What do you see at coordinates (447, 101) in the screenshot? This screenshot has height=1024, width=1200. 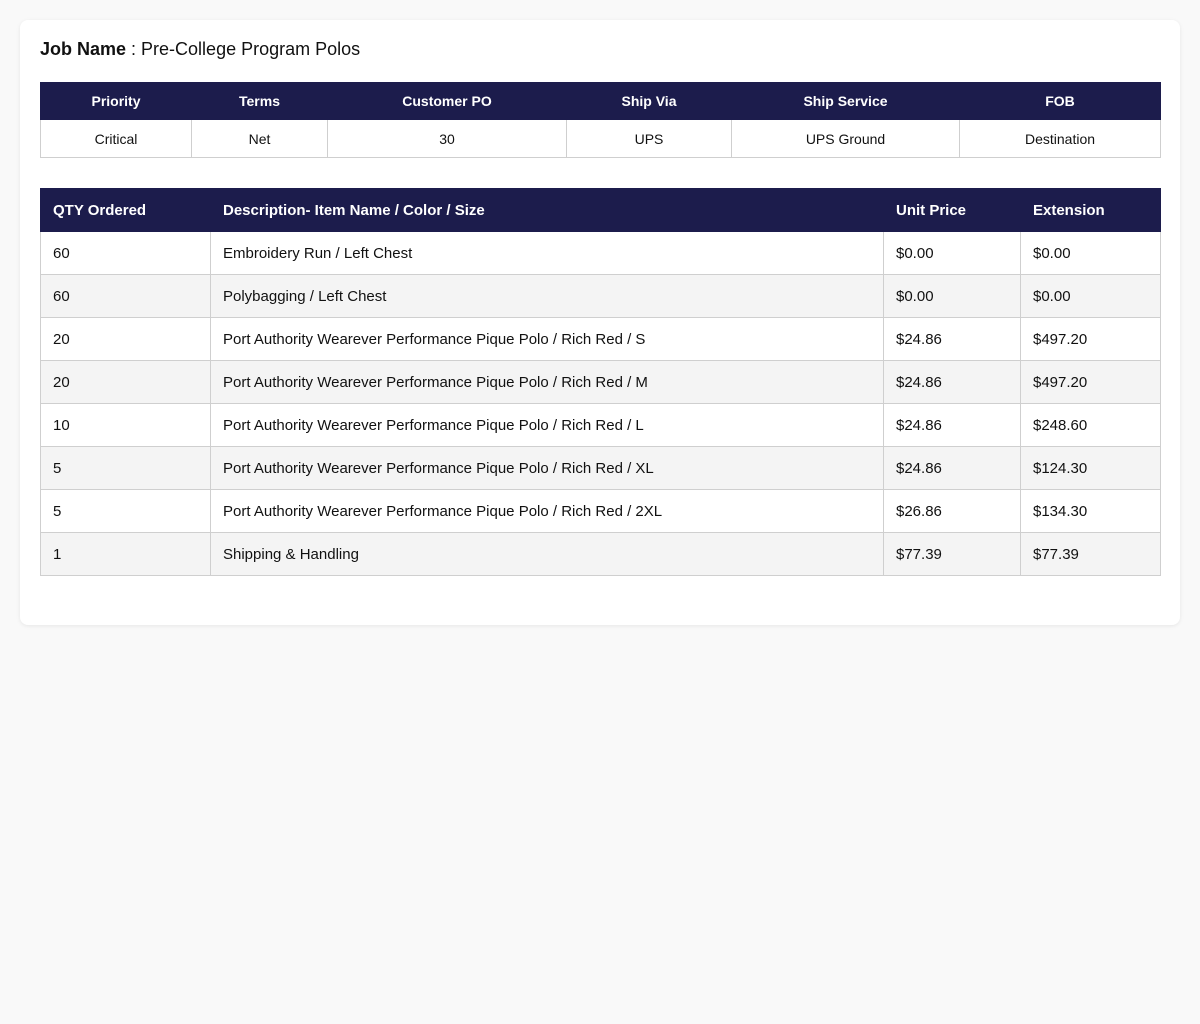 I see `meta-header-customer-po: Customer PO` at bounding box center [447, 101].